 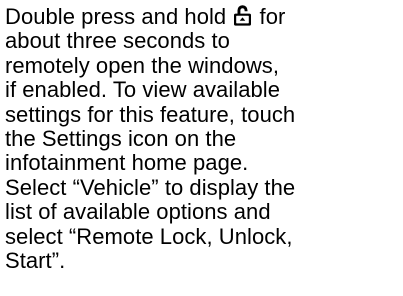 I want to click on paragraph-line: if enabled. To view available, so click(x=142, y=90).